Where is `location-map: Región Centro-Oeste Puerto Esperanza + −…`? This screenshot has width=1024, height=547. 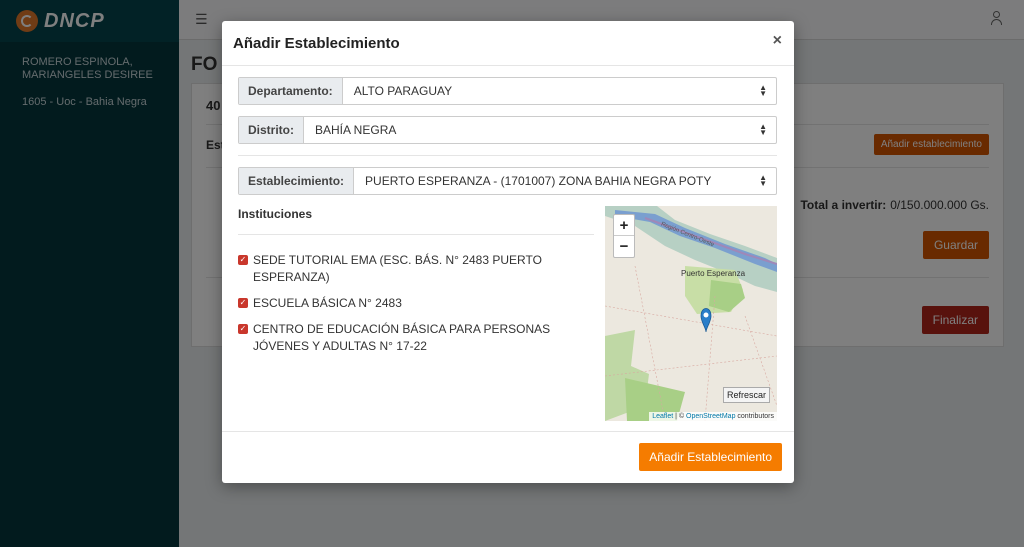 location-map: Región Centro-Oeste Puerto Esperanza + −… is located at coordinates (691, 313).